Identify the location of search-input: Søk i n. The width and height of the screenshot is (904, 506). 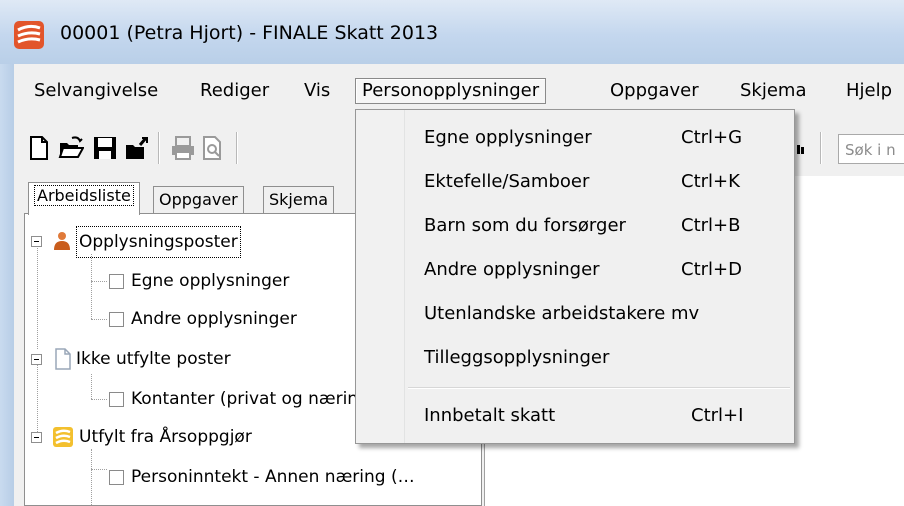
(871, 149).